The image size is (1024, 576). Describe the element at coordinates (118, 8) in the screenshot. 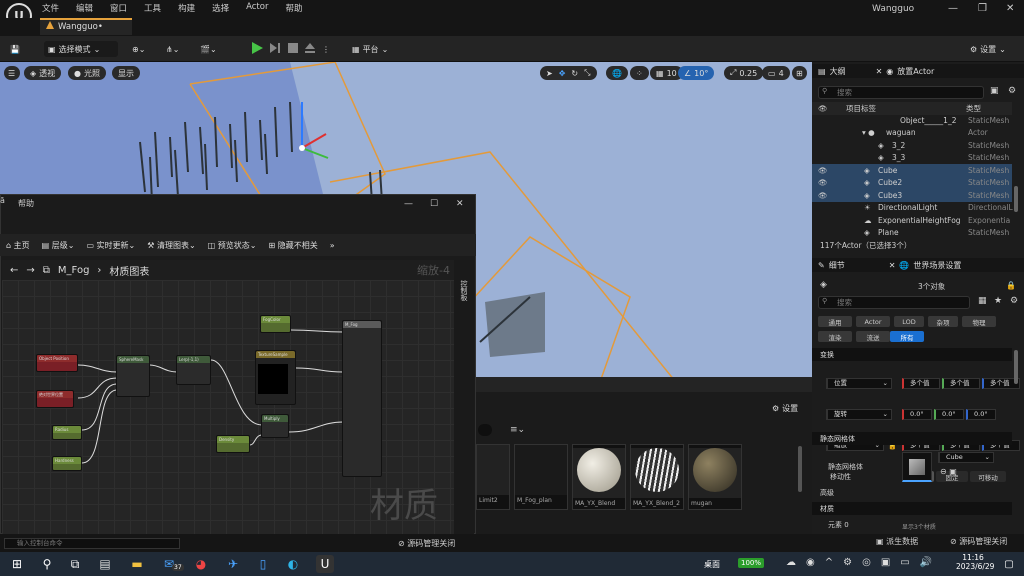

I see `menu-window: 窗口` at that location.